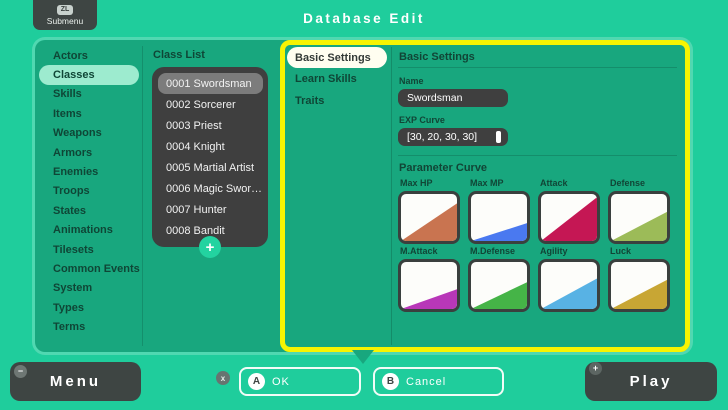 This screenshot has width=728, height=410. I want to click on cancel-label: Cancel, so click(426, 381).